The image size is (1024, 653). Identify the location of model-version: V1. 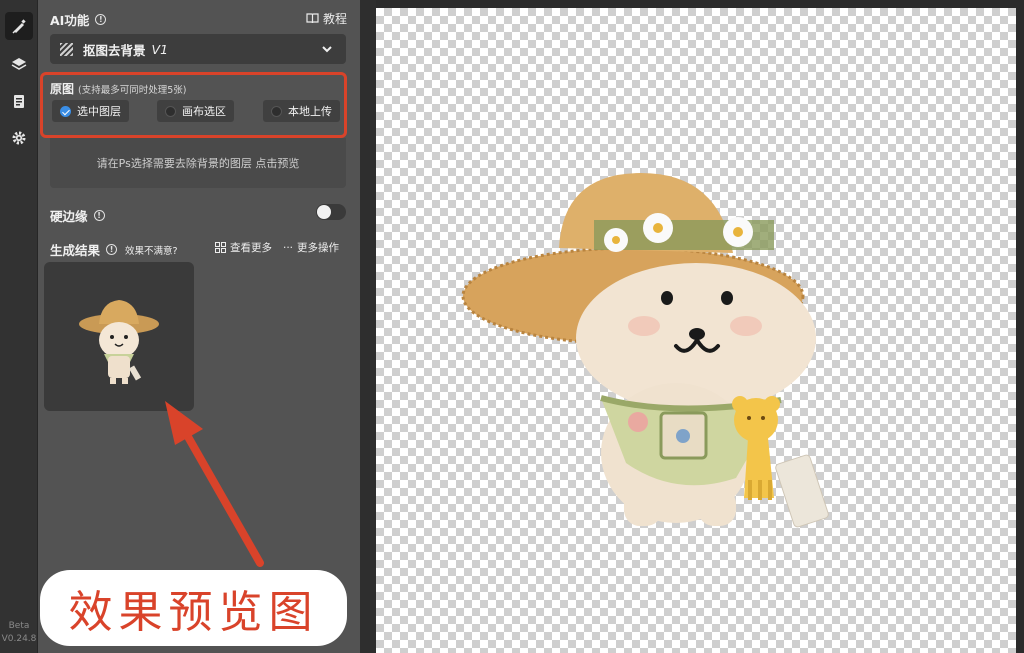
(160, 49).